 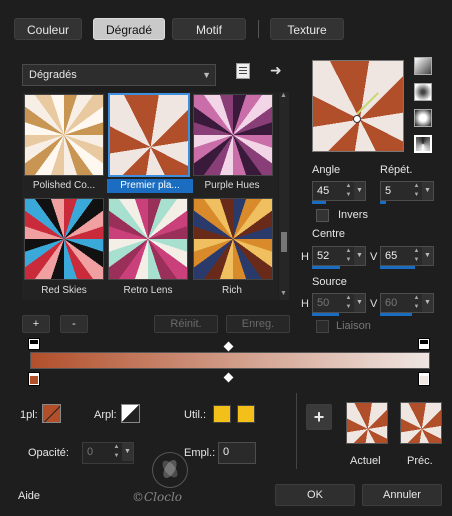 I want to click on opacity-stop-left, so click(x=34, y=344).